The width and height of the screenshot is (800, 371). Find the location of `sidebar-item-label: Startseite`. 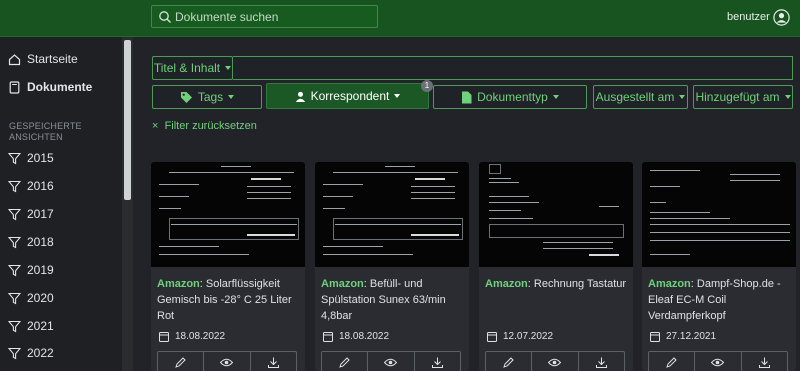

sidebar-item-label: Startseite is located at coordinates (52, 59).